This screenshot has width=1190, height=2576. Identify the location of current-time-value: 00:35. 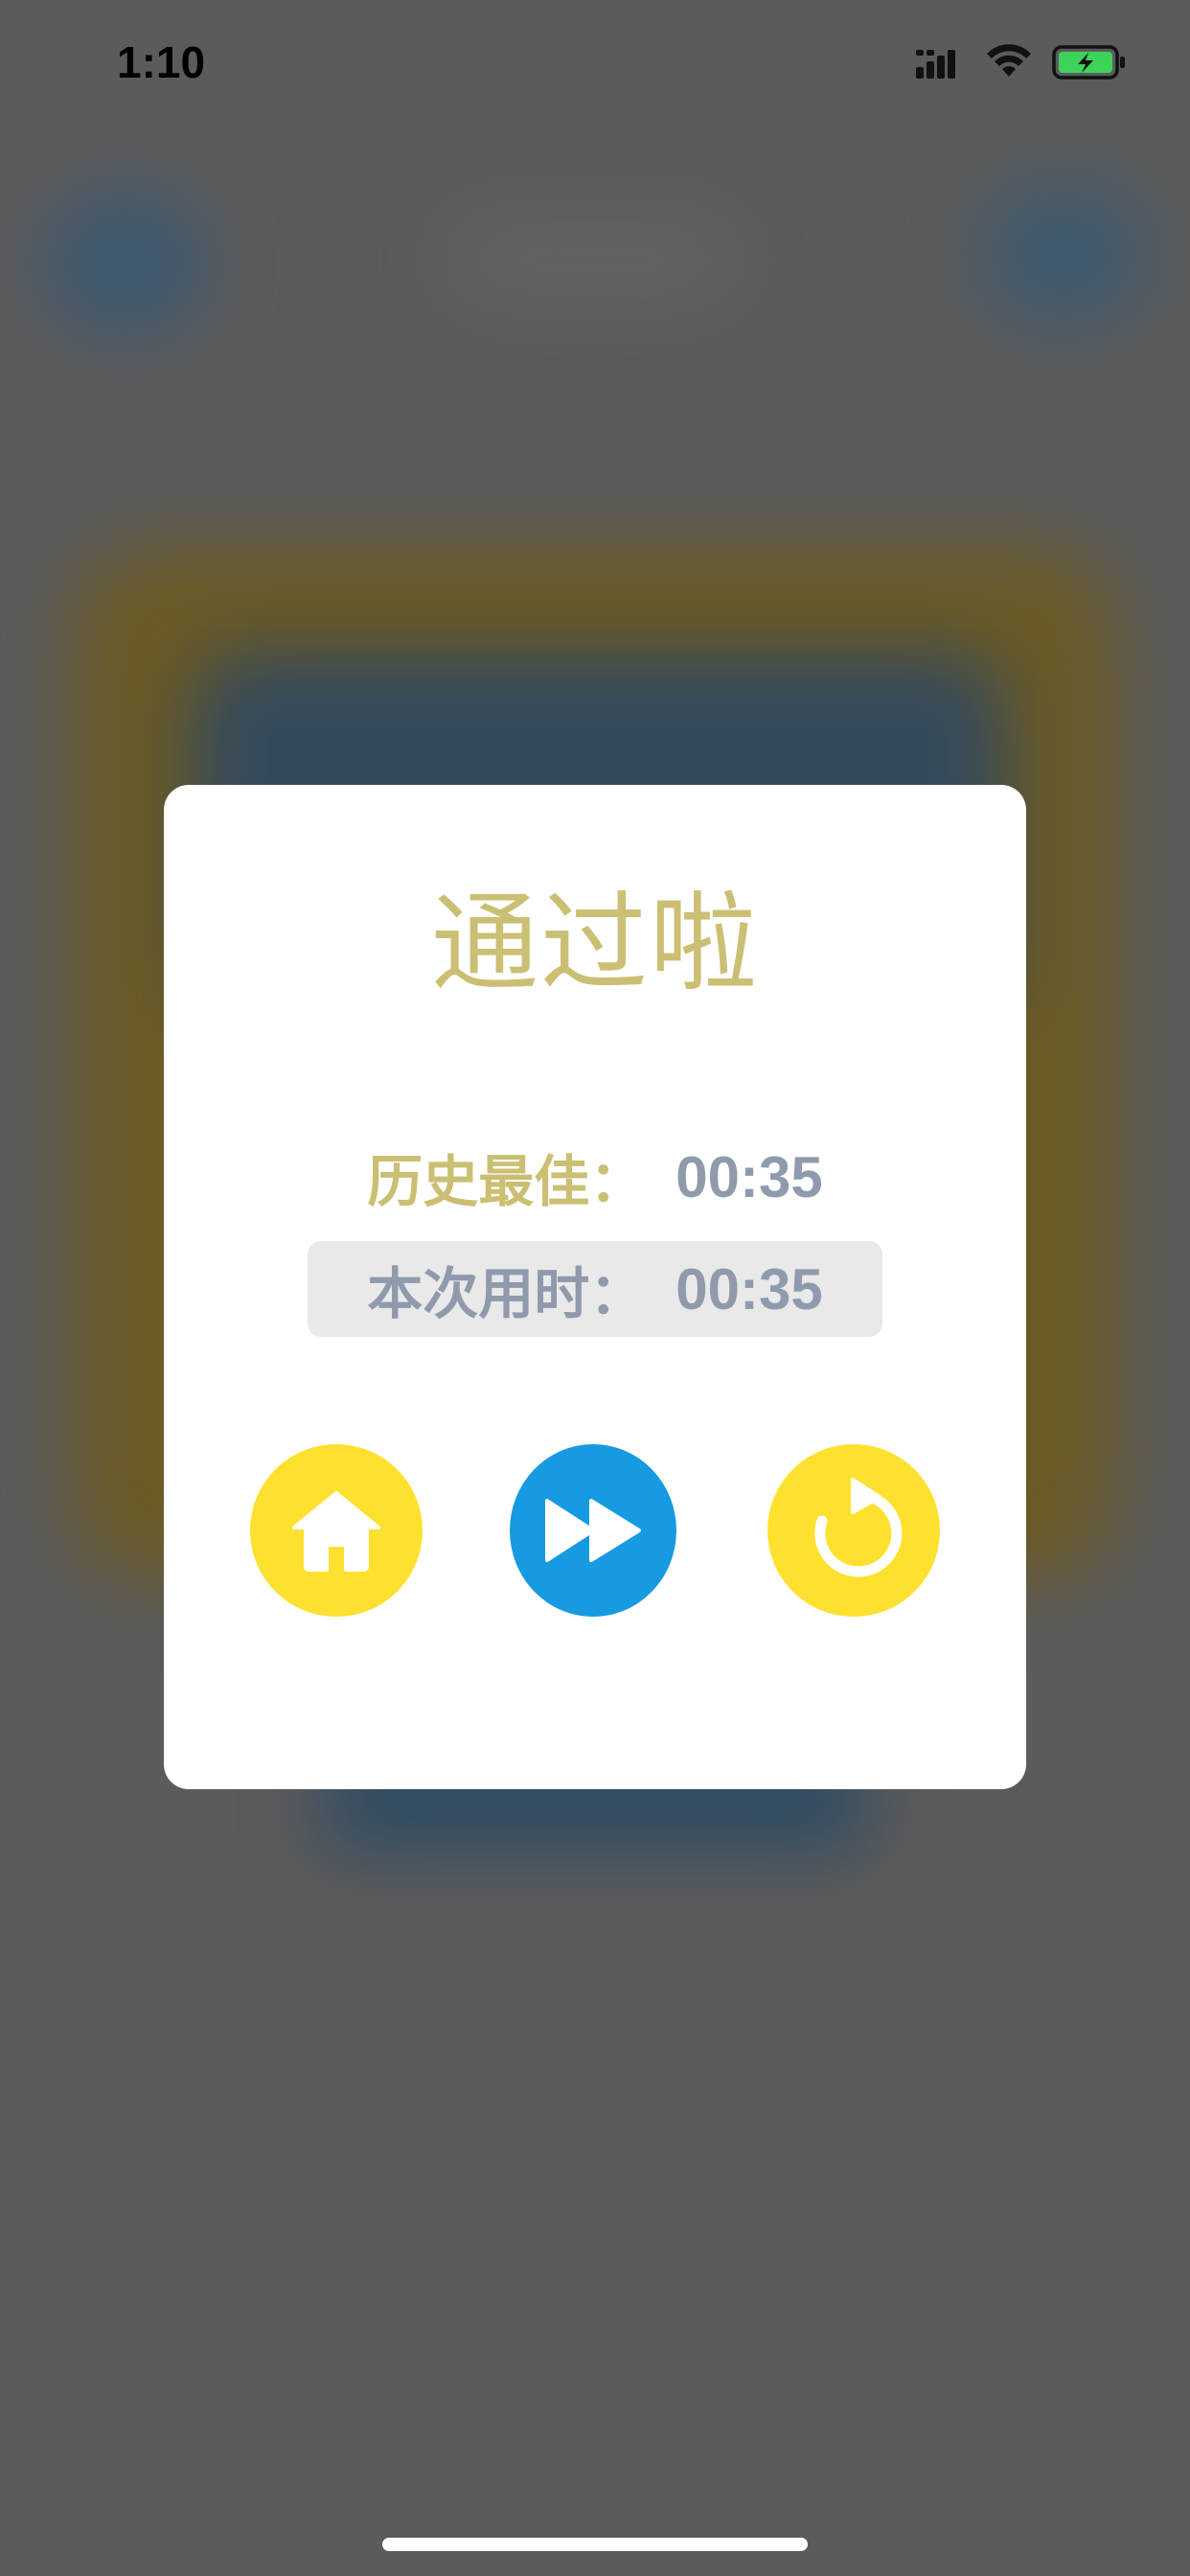
(749, 1289).